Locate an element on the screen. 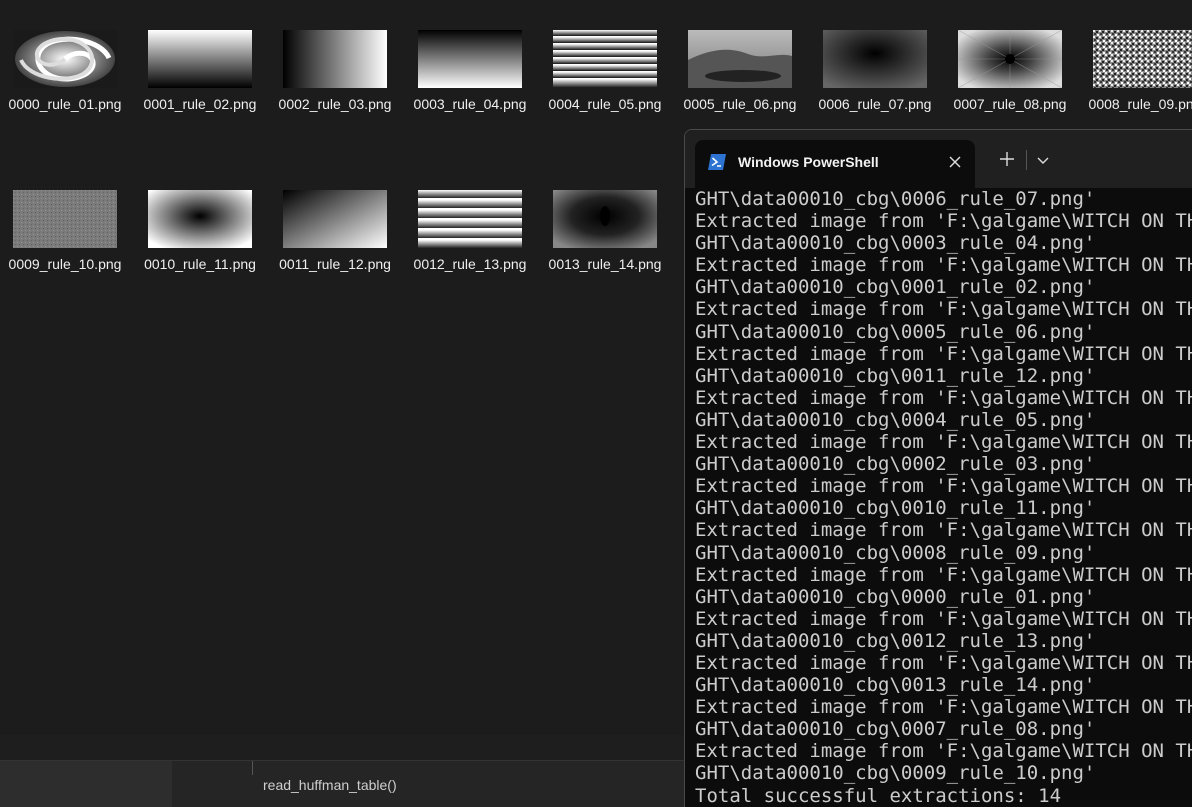  file-item: 0001_rule_02.png is located at coordinates (200, 57).